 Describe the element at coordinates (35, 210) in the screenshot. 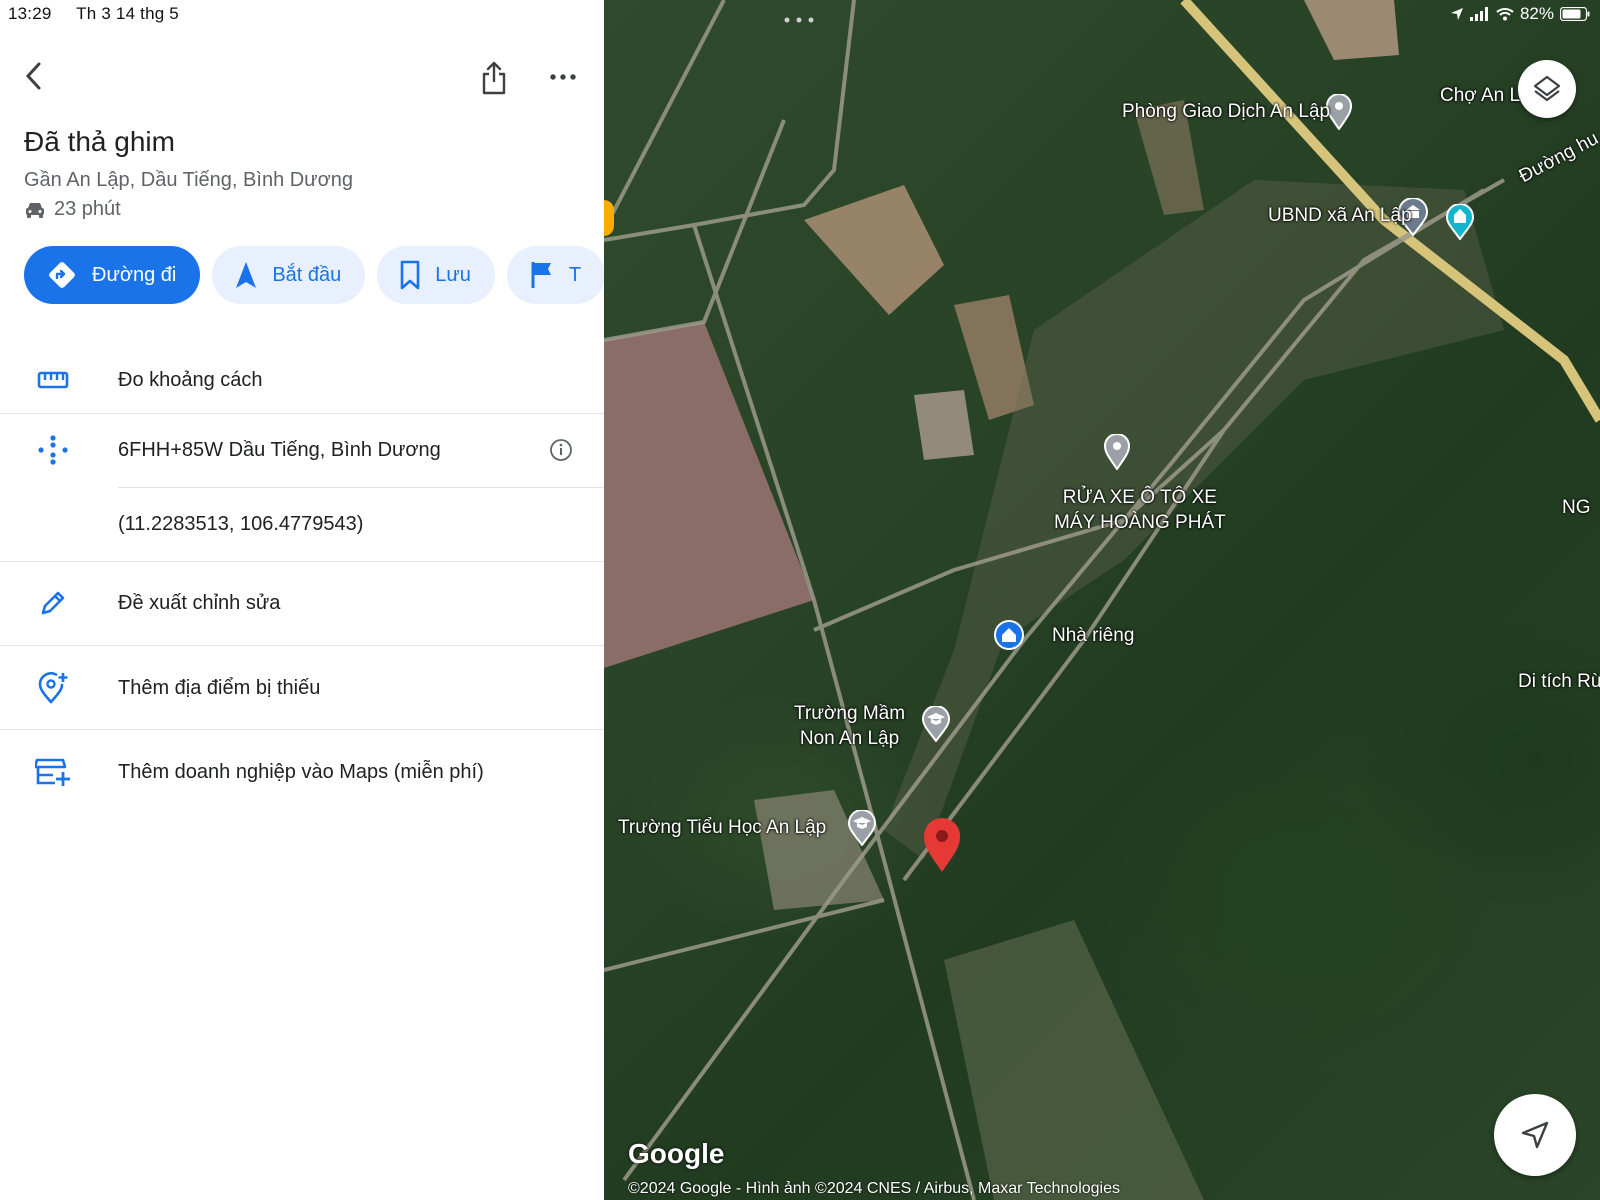

I see `car-icon` at that location.